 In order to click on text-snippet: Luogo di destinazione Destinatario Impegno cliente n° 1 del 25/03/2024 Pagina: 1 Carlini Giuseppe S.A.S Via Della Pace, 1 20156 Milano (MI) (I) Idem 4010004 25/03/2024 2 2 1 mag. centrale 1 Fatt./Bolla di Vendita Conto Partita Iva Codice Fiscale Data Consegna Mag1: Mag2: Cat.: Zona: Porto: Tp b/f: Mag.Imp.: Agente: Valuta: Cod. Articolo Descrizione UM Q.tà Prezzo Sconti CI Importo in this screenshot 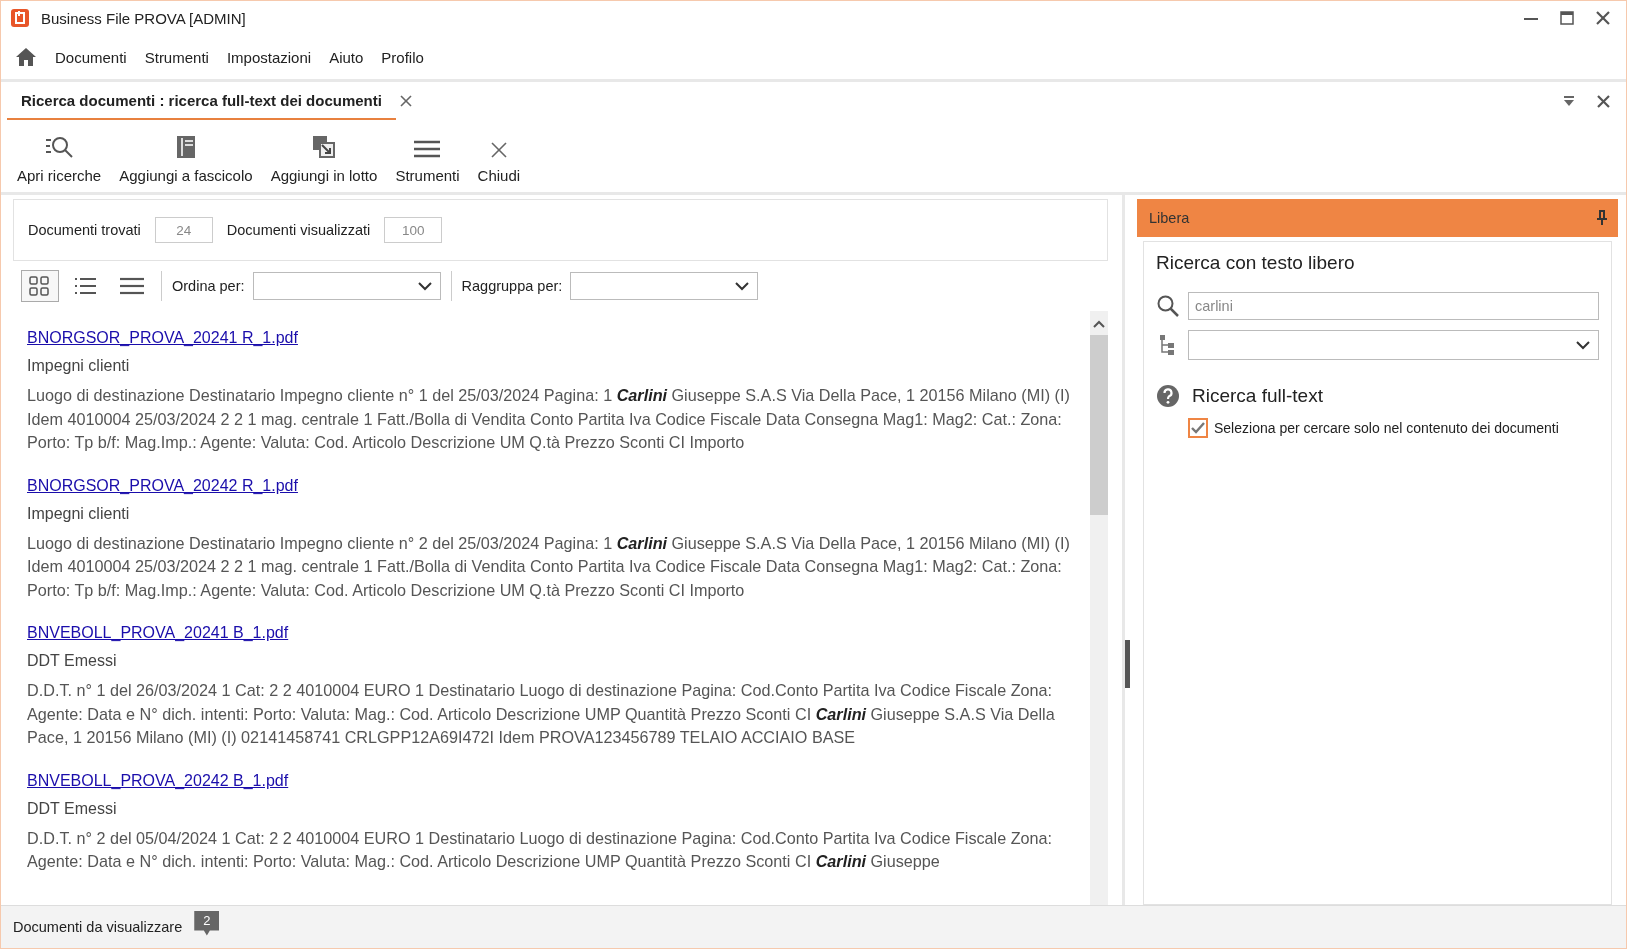, I will do `click(548, 419)`.